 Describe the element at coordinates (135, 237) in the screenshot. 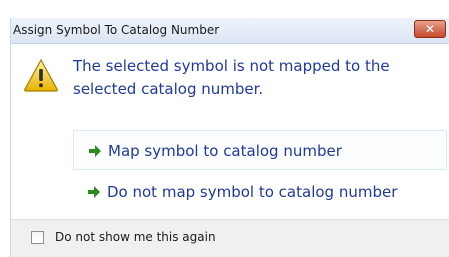

I see `do-not-show-label: Do not show me this again` at that location.